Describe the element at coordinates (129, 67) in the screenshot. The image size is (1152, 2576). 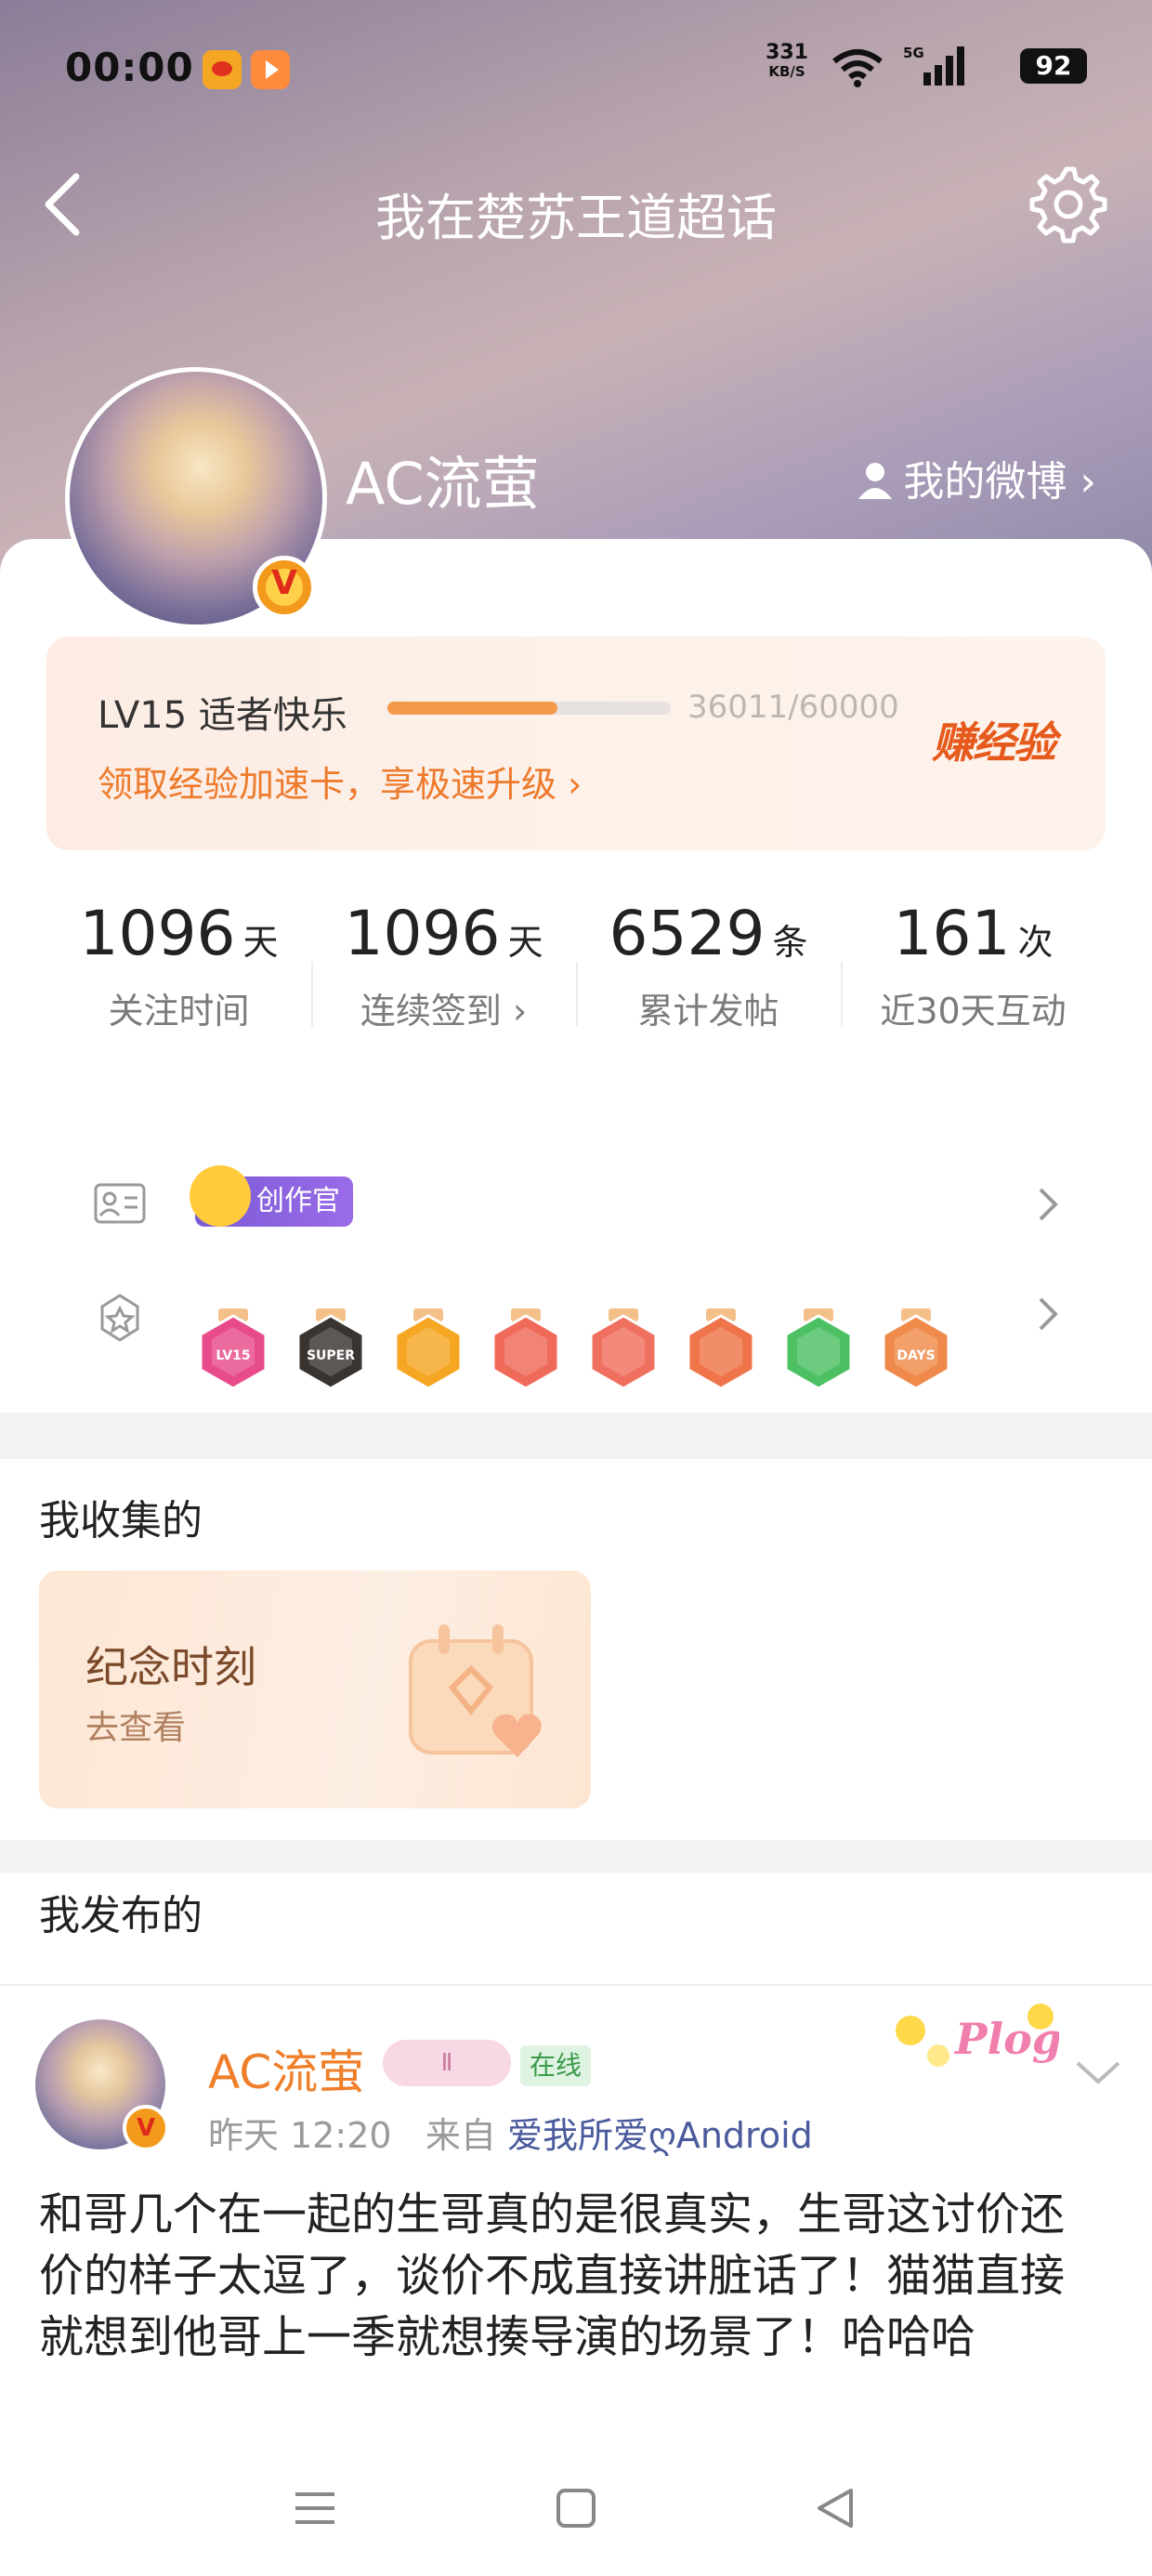
I see `status-time: 00:00` at that location.